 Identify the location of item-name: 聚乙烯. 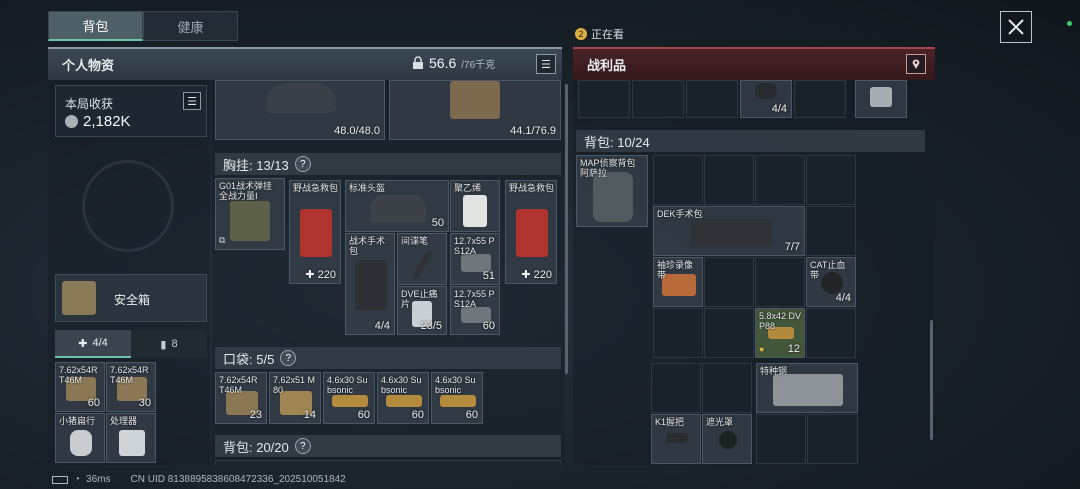
(468, 188).